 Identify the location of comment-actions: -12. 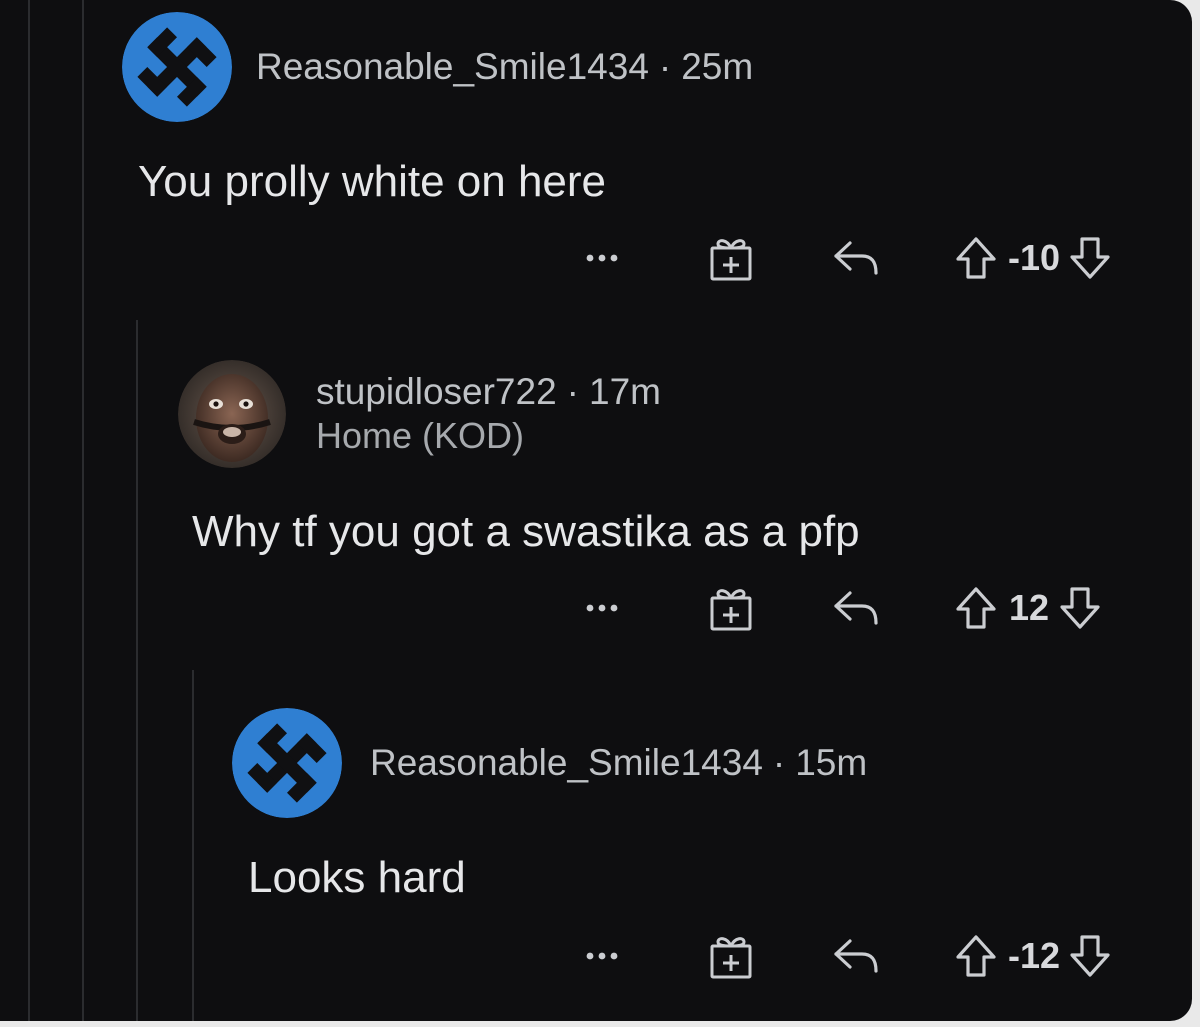
(845, 956).